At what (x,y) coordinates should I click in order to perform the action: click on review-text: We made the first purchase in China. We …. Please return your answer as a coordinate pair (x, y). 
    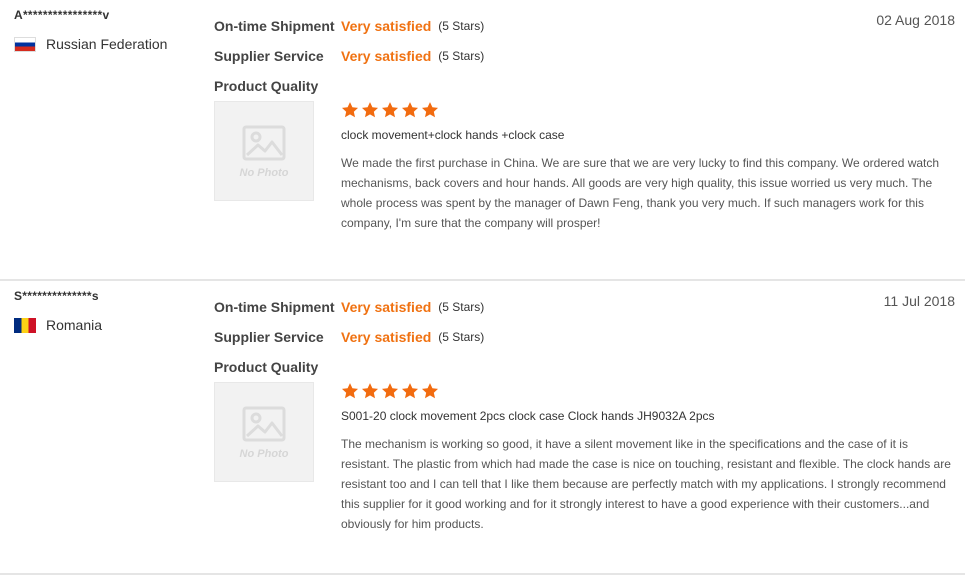
    Looking at the image, I should click on (640, 193).